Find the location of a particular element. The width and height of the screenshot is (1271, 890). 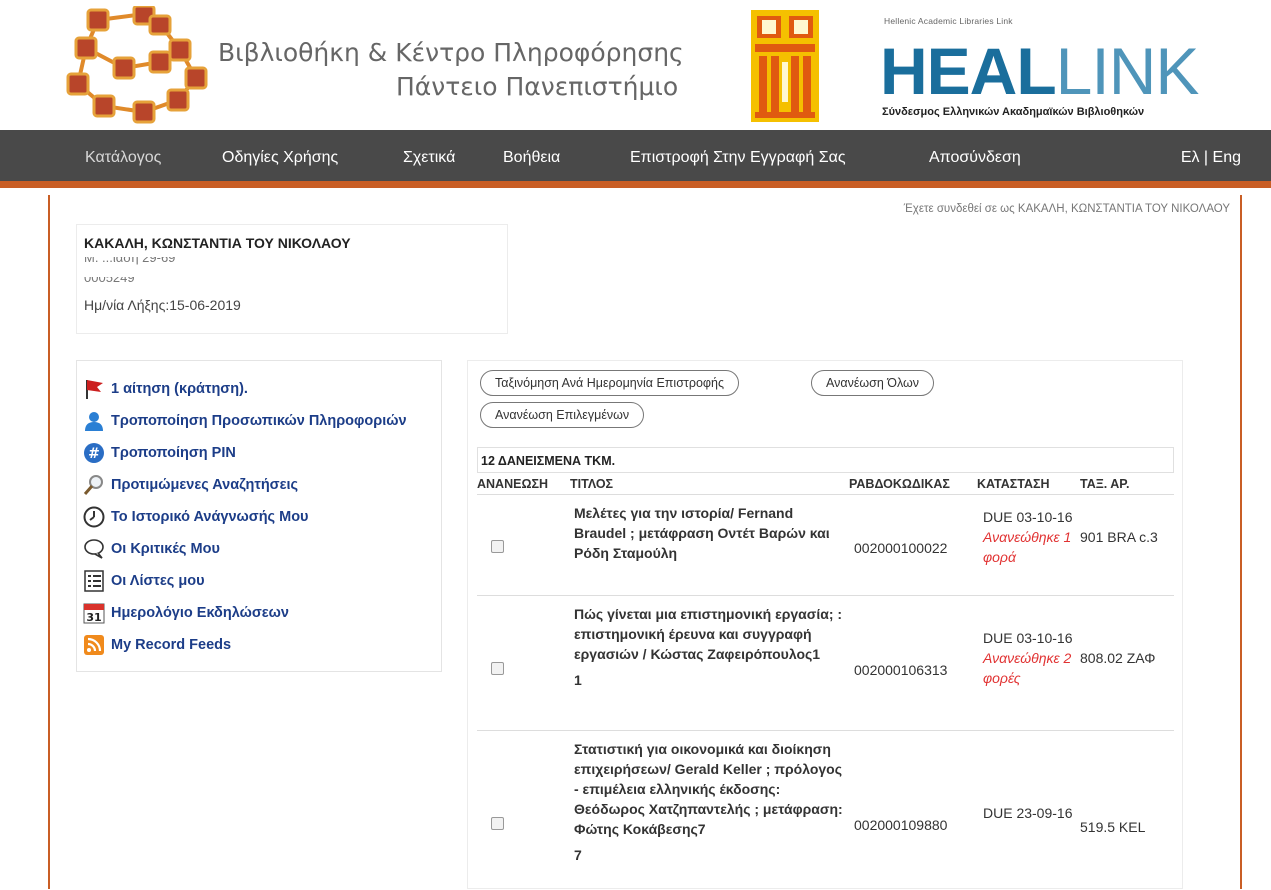

library-title-line1: Βιβλιοθήκη & Κέντρο Πληροφόρησης is located at coordinates (451, 52).